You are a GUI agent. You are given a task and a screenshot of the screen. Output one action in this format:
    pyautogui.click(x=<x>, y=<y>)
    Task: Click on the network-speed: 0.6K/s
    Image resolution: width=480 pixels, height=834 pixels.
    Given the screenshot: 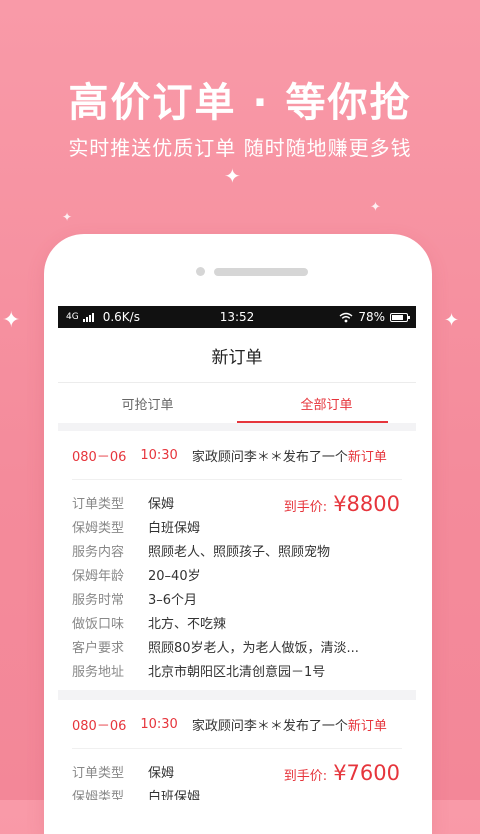 What is the action you would take?
    pyautogui.click(x=121, y=317)
    